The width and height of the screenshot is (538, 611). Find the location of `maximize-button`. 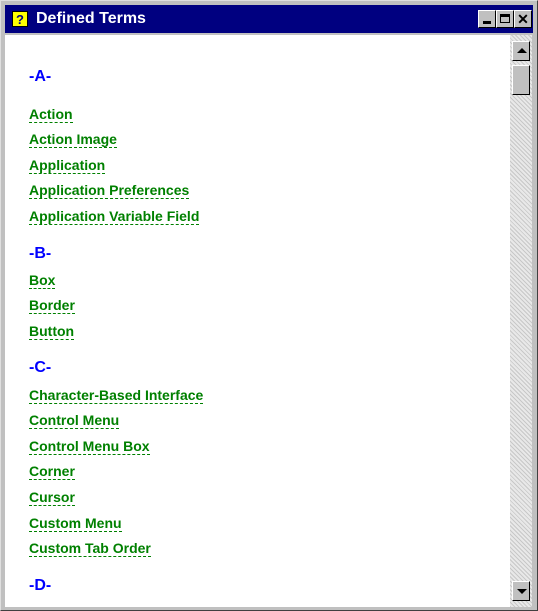

maximize-button is located at coordinates (505, 19).